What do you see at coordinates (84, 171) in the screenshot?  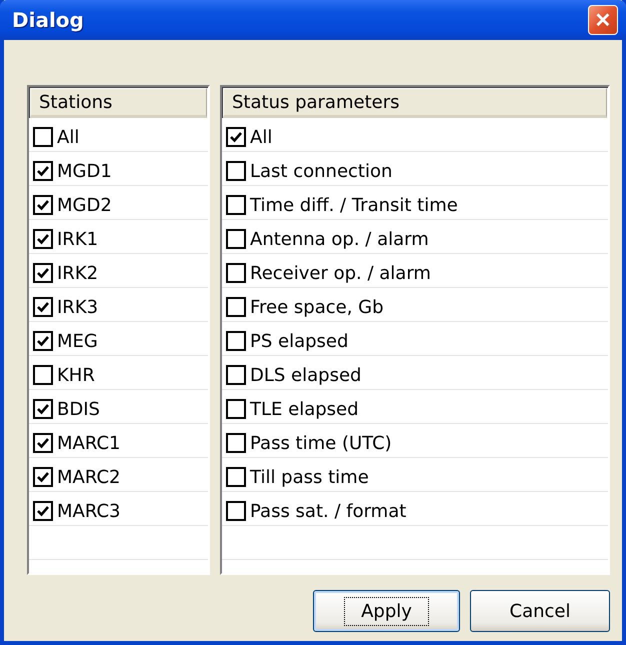 I see `list-item-label: MGD1` at bounding box center [84, 171].